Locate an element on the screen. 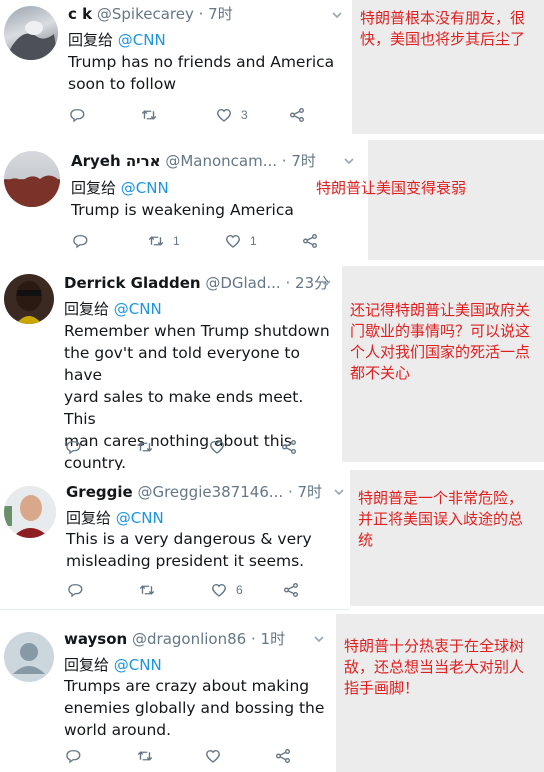 The height and width of the screenshot is (772, 544). like-button: 1 is located at coordinates (240, 241).